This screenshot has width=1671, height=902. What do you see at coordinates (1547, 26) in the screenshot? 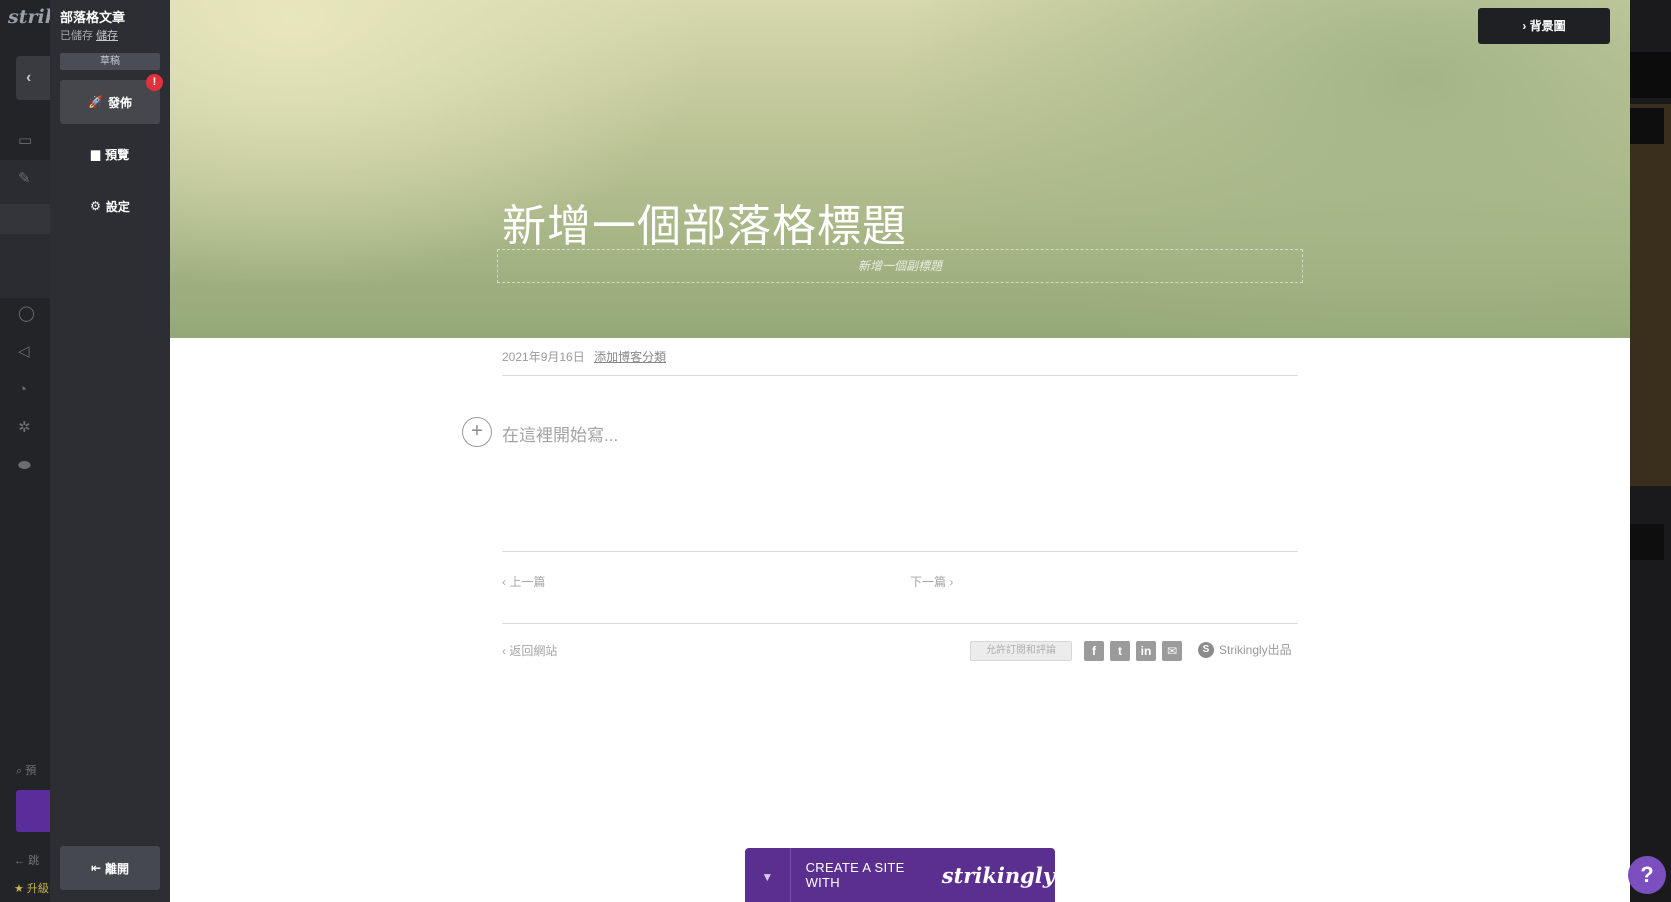
I see `background-image-label: 背景圖` at bounding box center [1547, 26].